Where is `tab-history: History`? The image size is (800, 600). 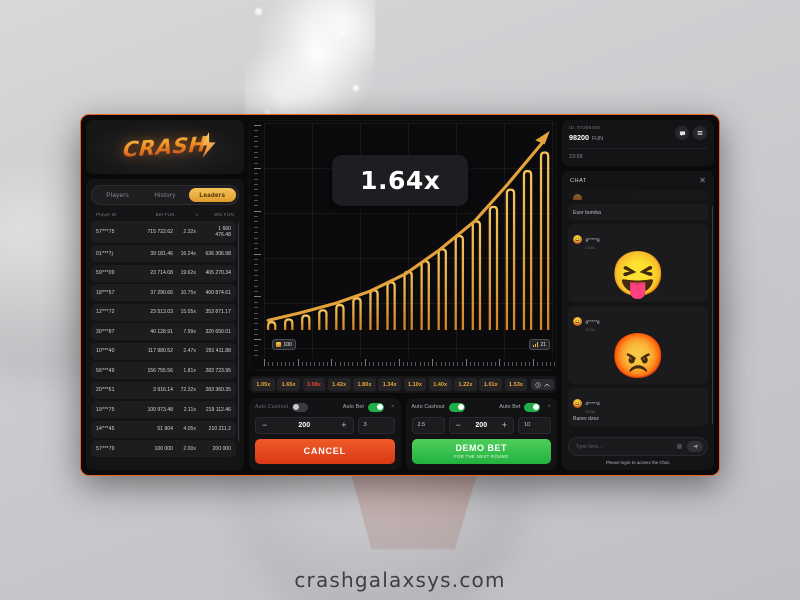
tab-history: History is located at coordinates (164, 195).